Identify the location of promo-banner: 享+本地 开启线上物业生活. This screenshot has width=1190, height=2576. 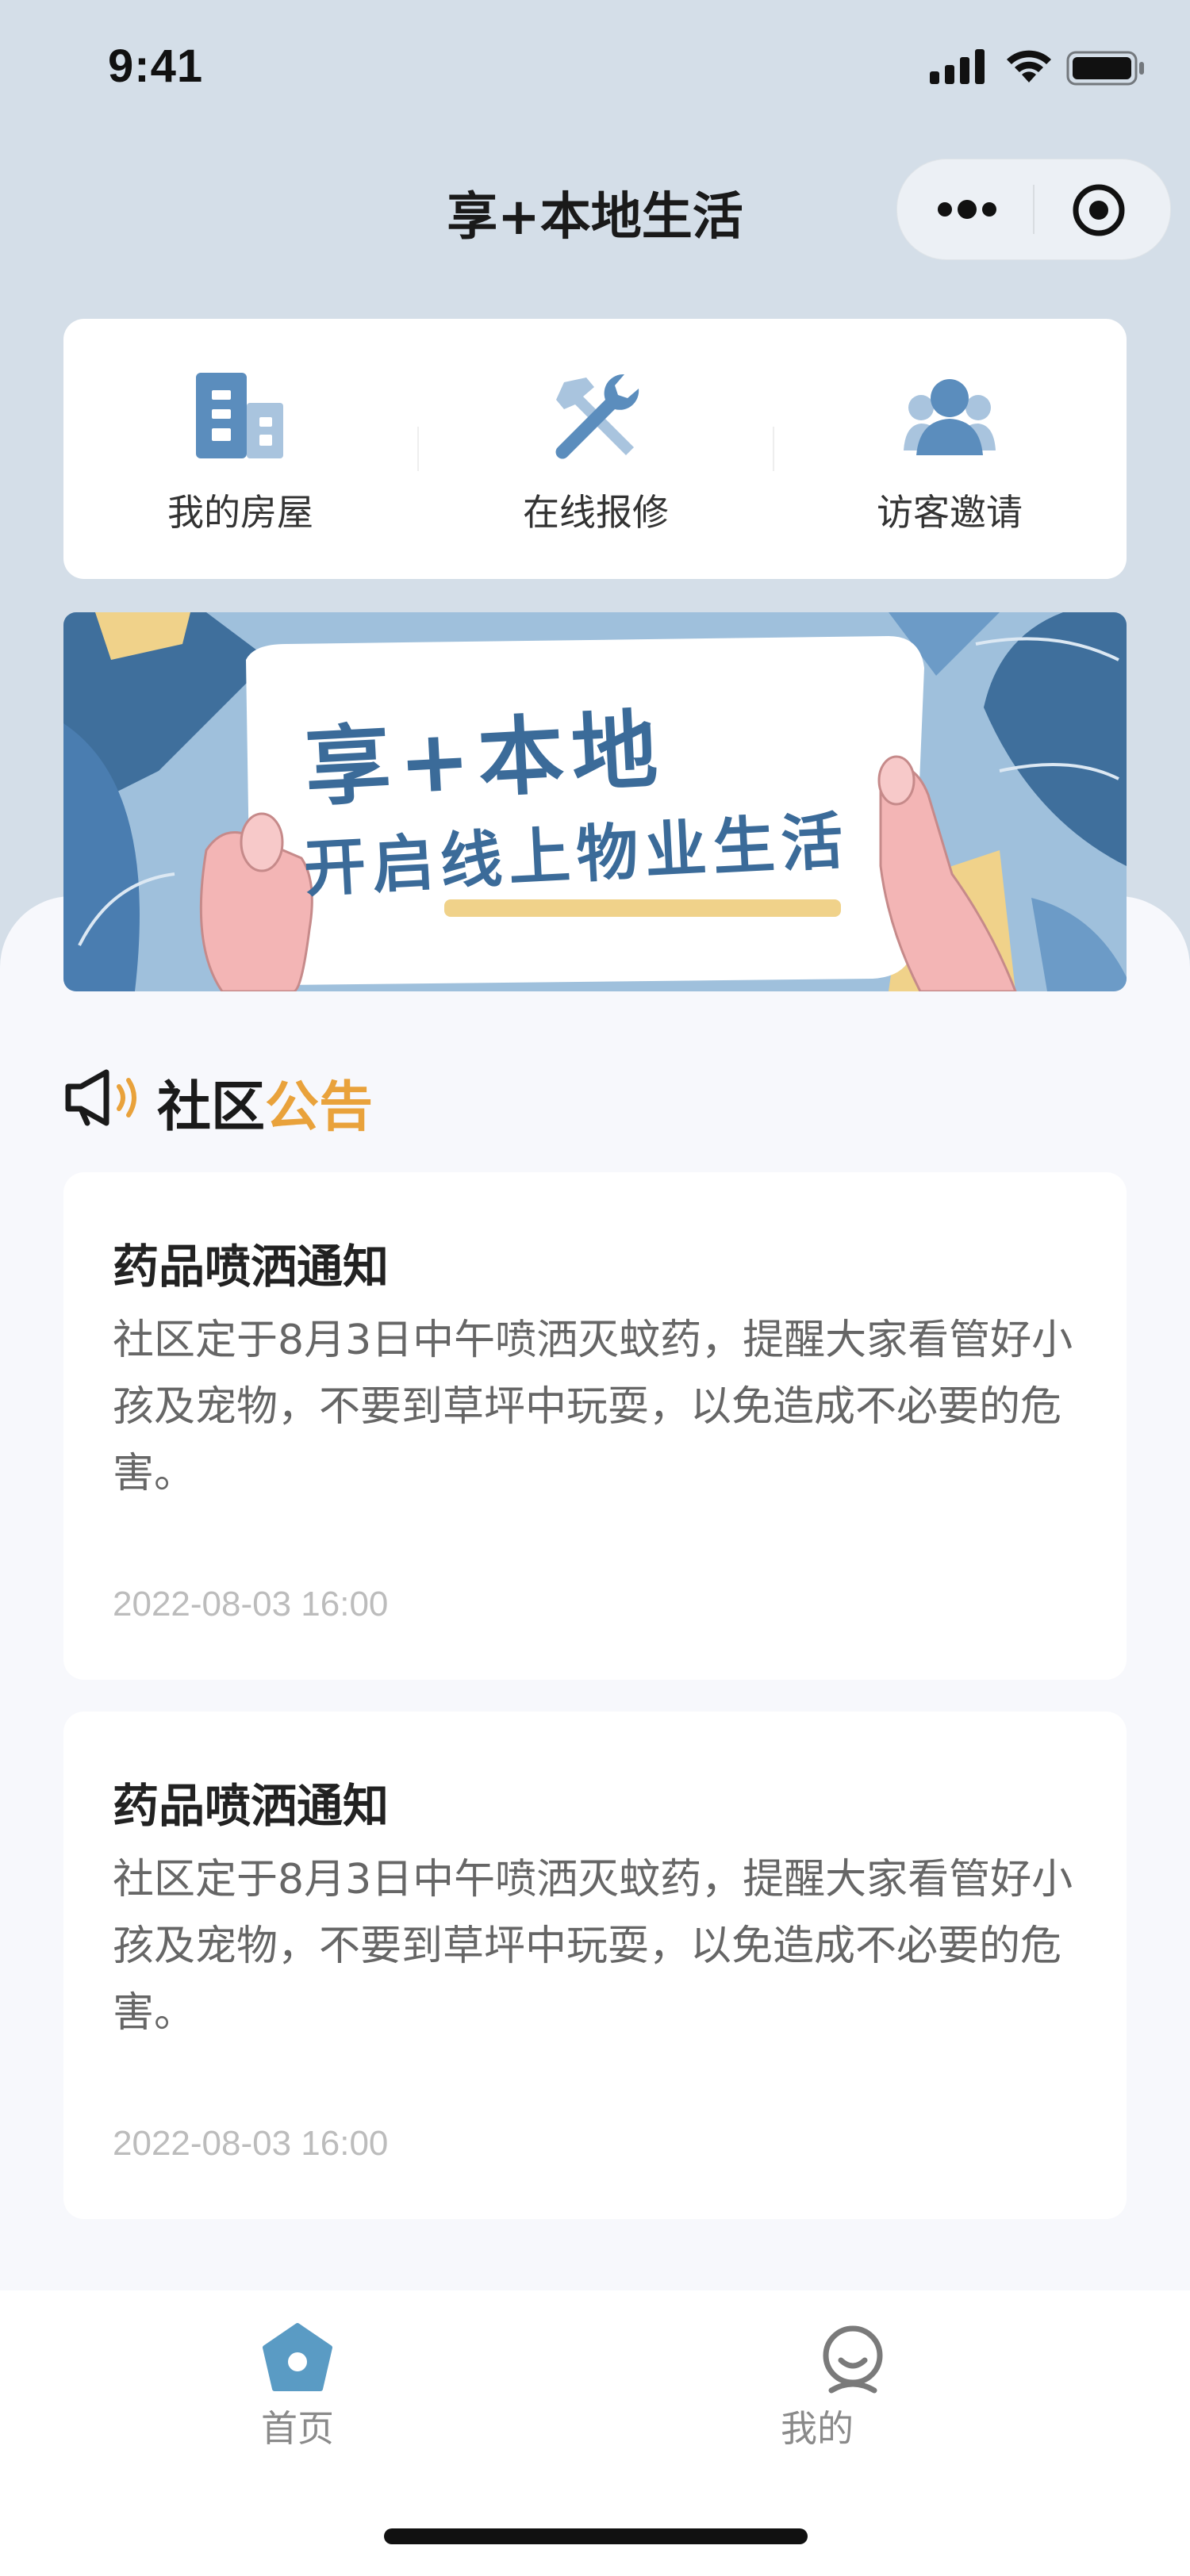
(595, 801).